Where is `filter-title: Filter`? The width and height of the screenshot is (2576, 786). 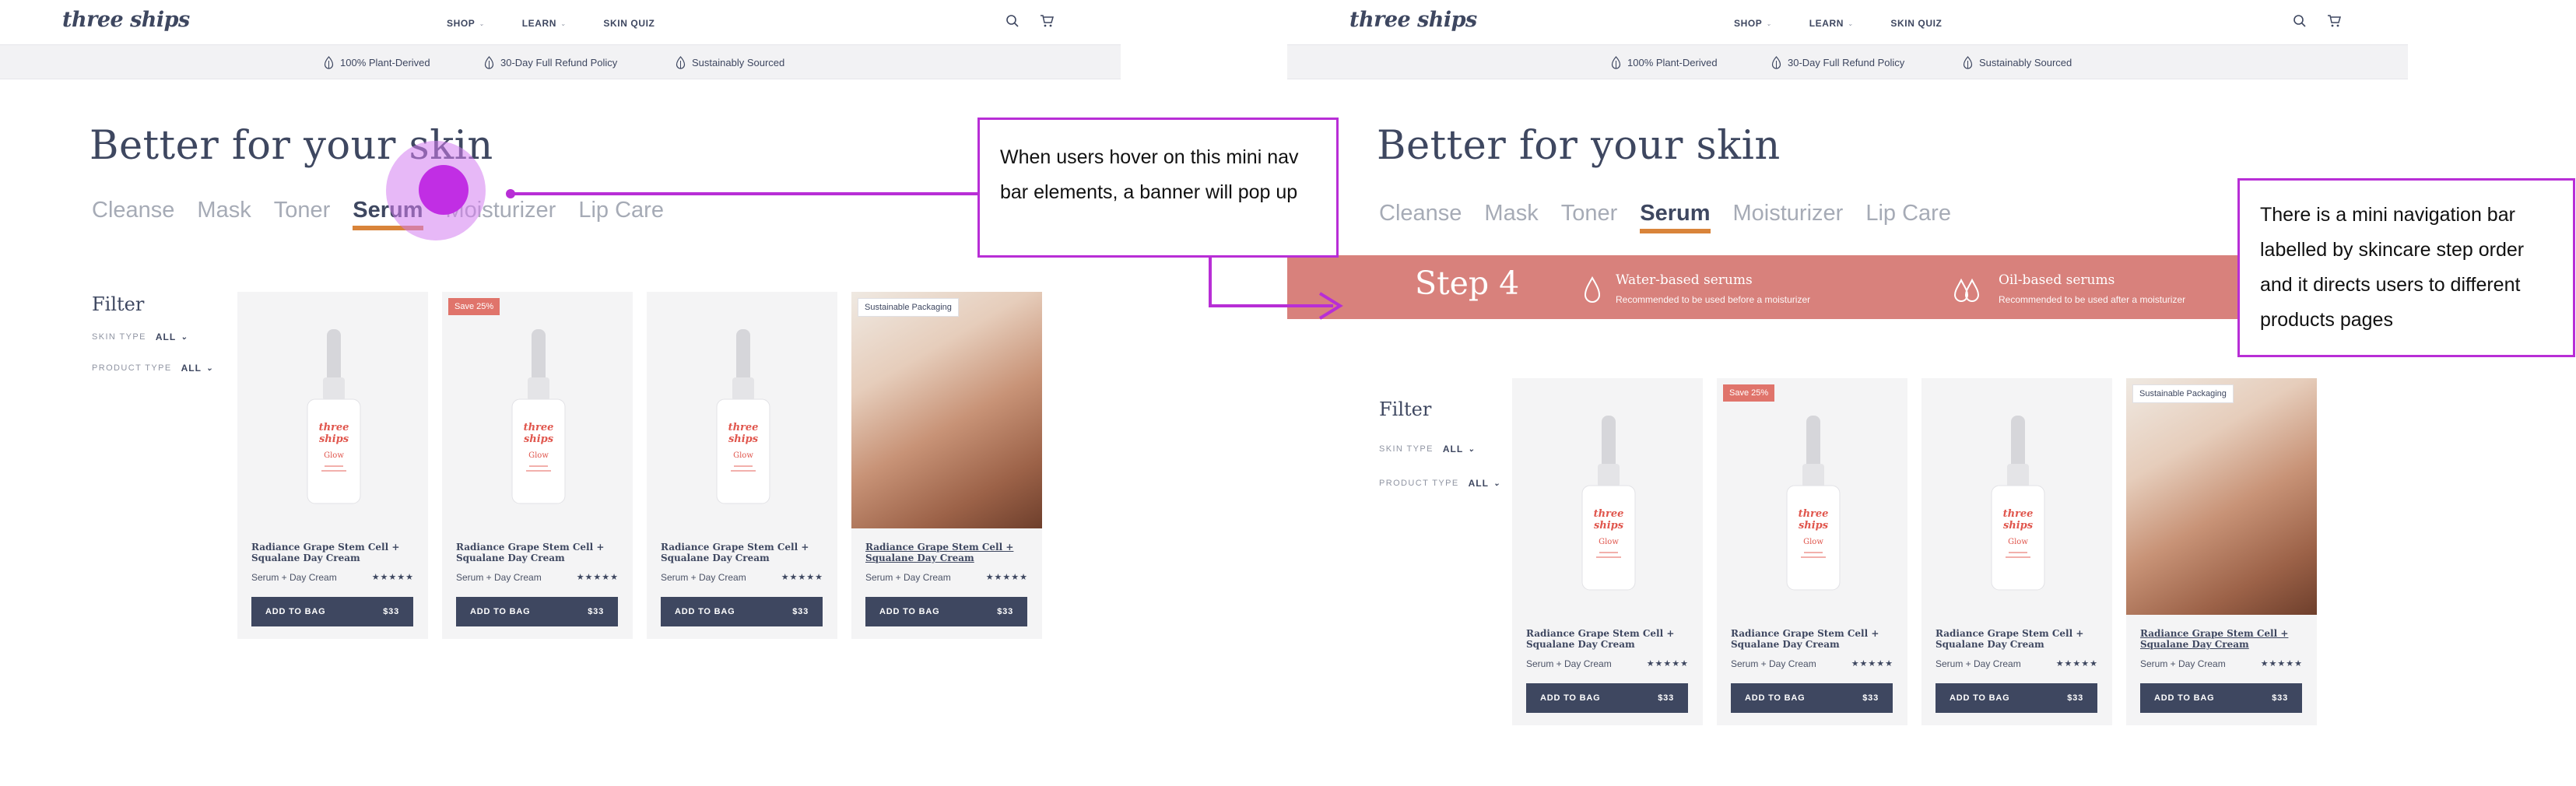
filter-title: Filter is located at coordinates (118, 304).